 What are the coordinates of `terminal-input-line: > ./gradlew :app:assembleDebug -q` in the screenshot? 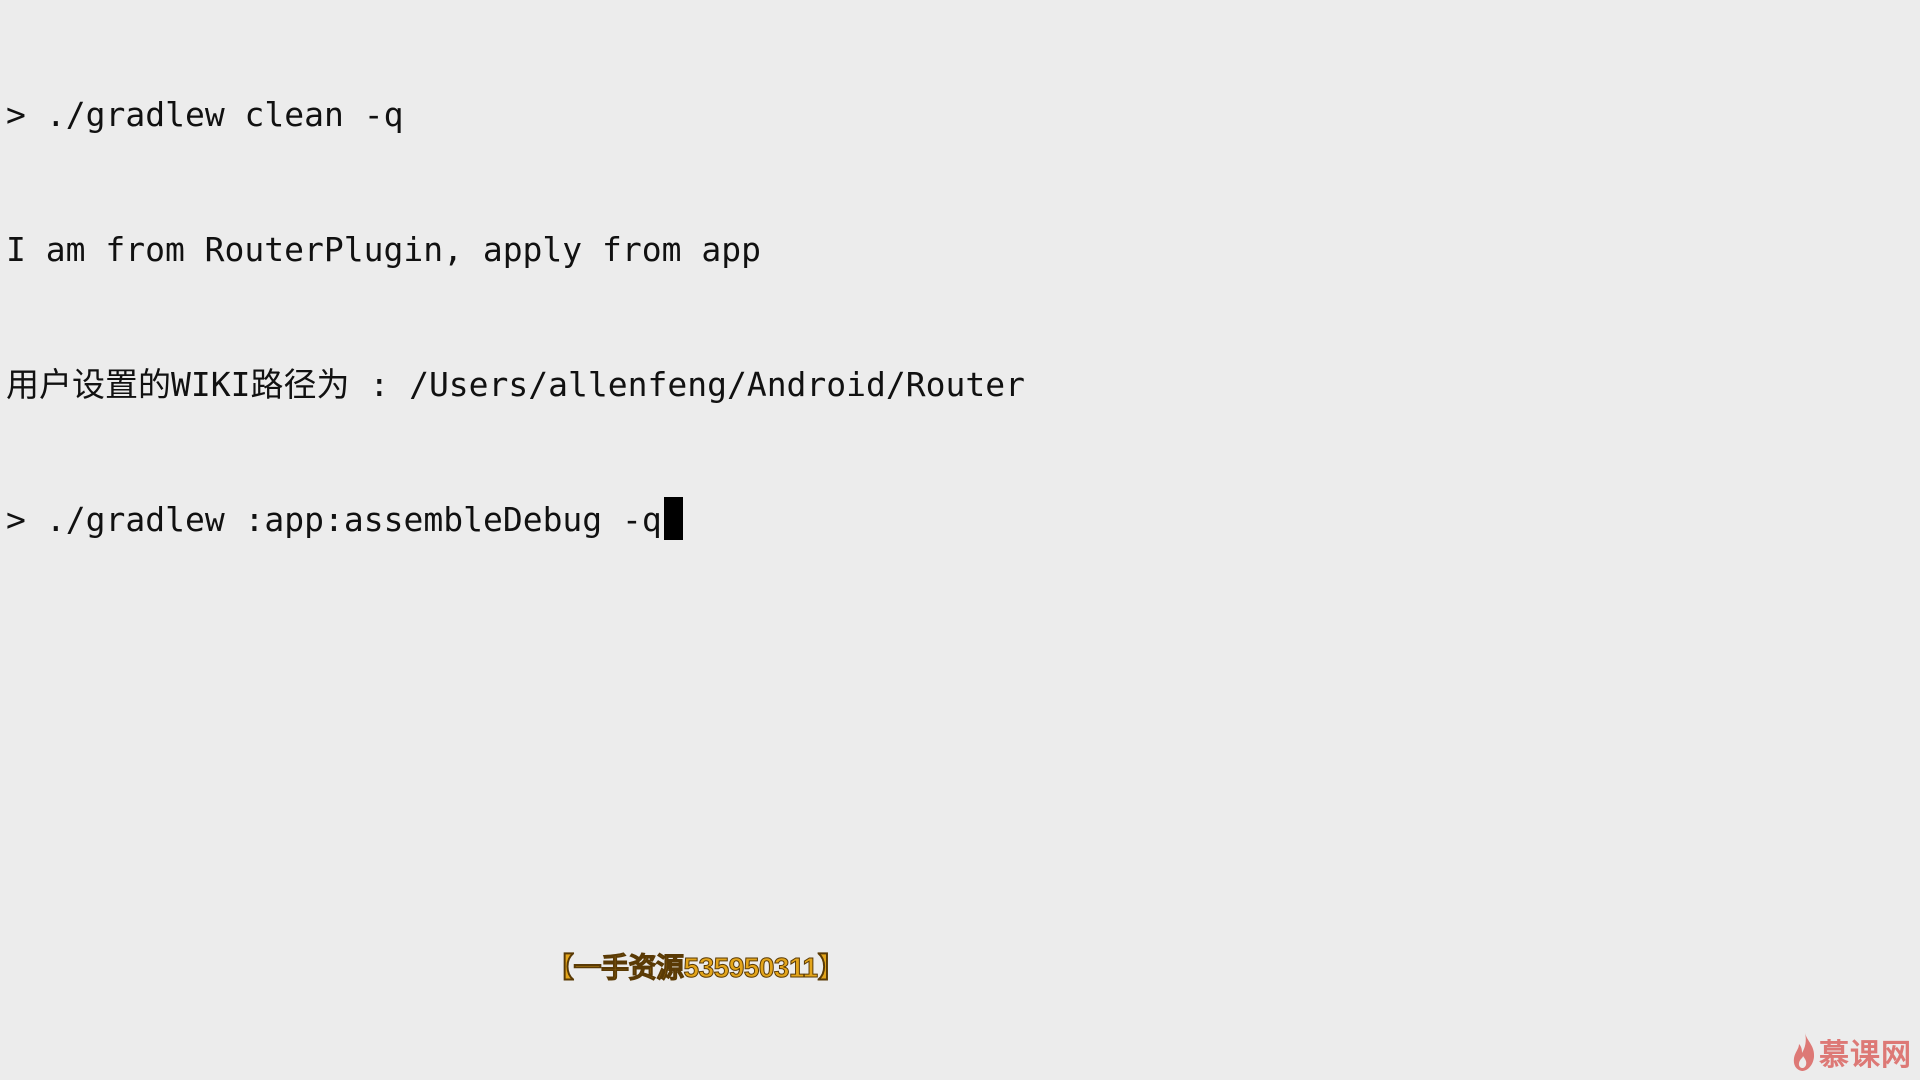 It's located at (515, 519).